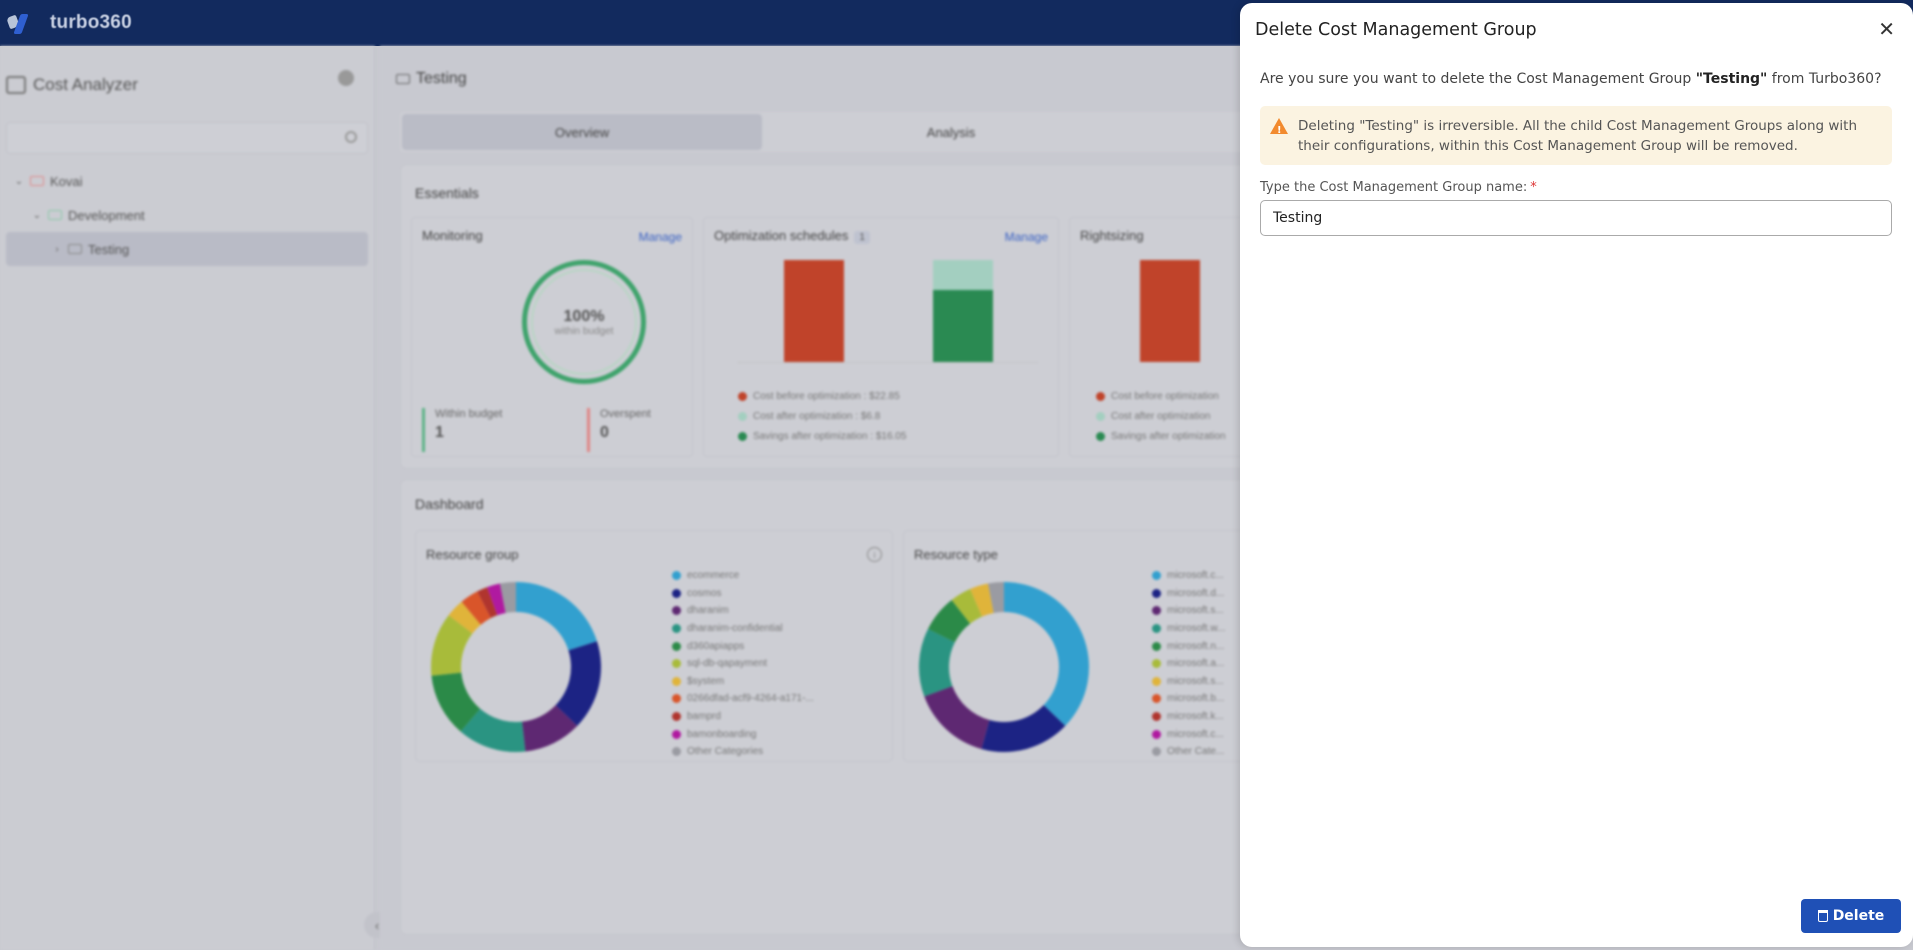  Describe the element at coordinates (874, 554) in the screenshot. I see `info-icon: i` at that location.